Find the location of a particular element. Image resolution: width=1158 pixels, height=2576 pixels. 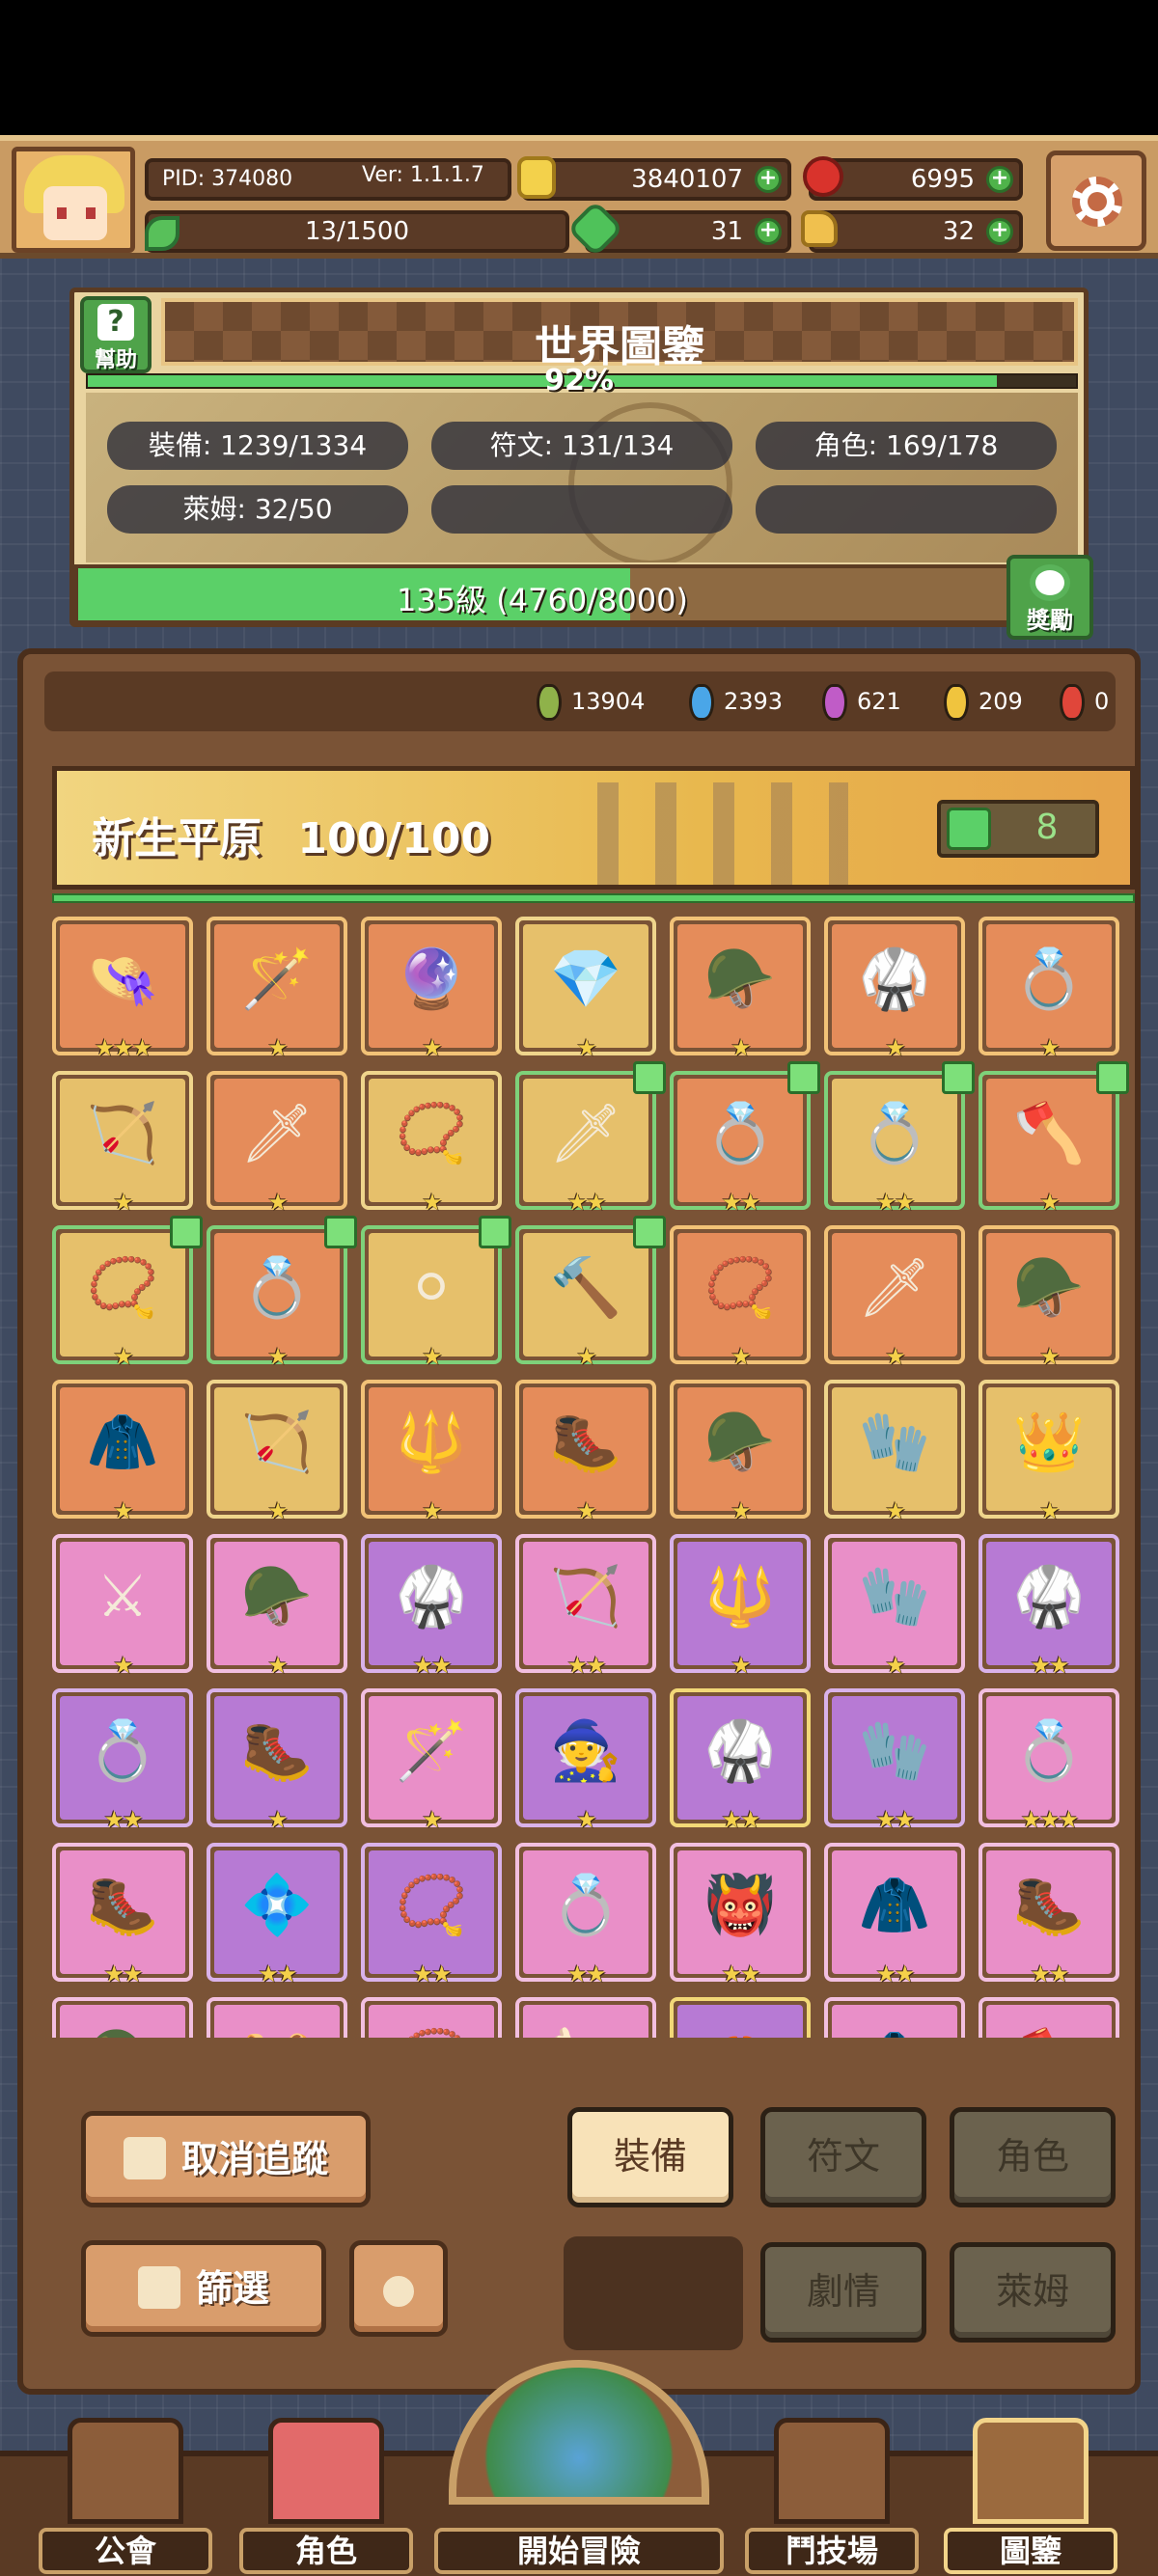

item-cell: 🧥 ★ is located at coordinates (122, 1452).